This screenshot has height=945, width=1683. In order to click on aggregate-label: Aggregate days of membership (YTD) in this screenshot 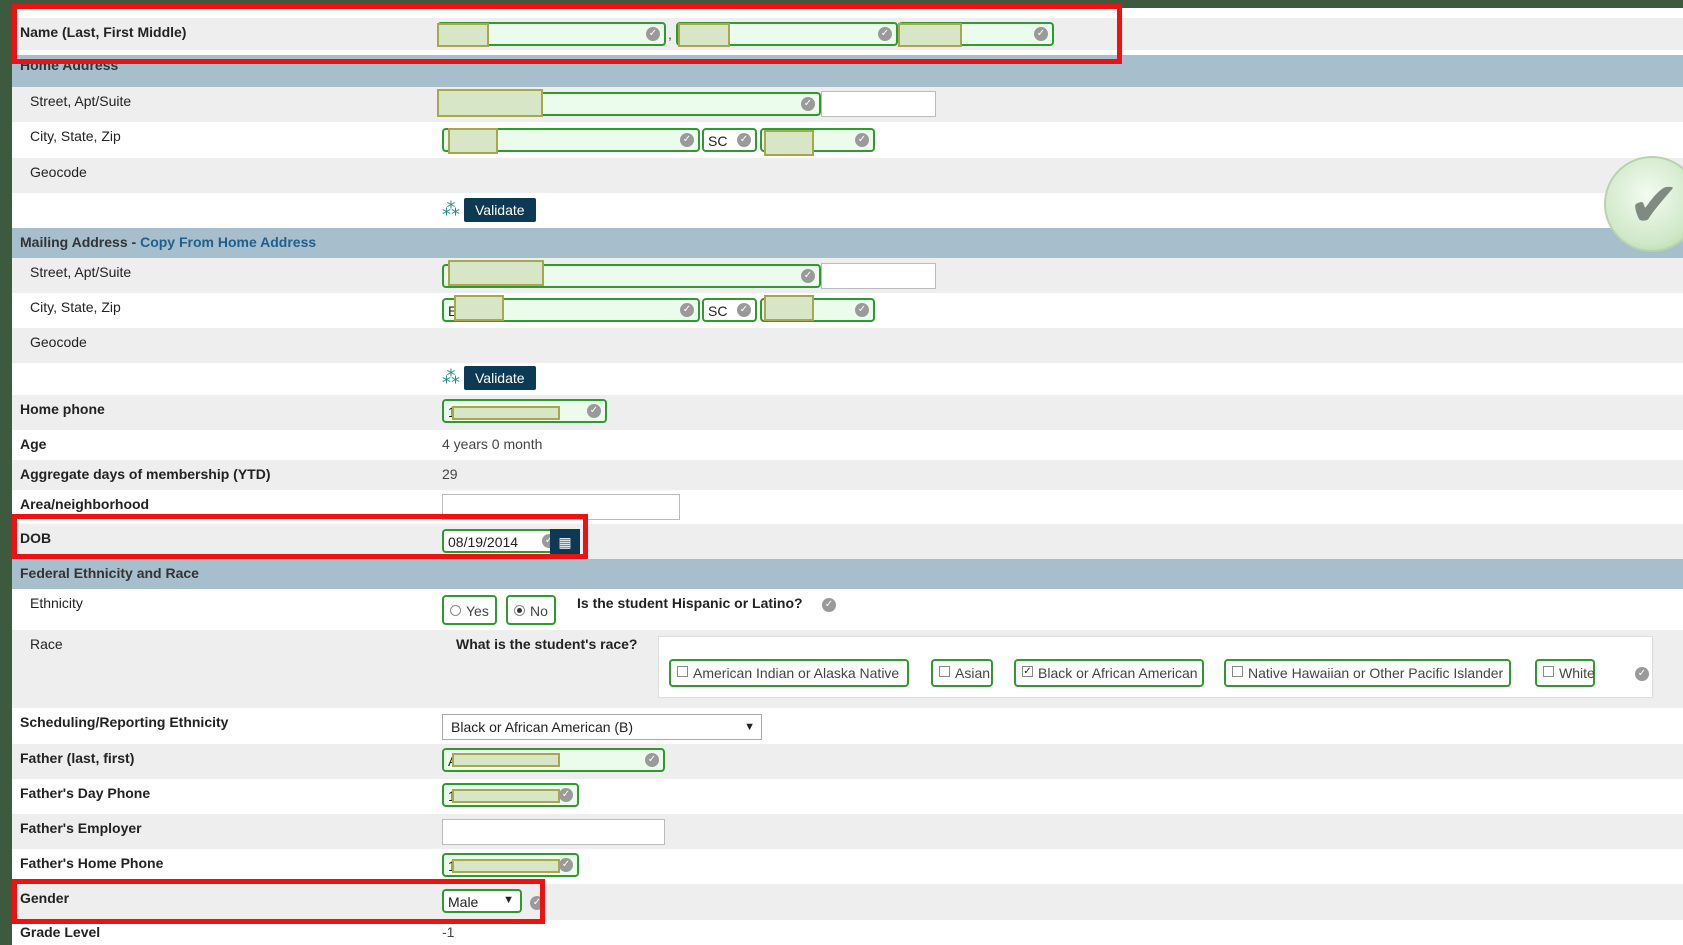, I will do `click(145, 474)`.